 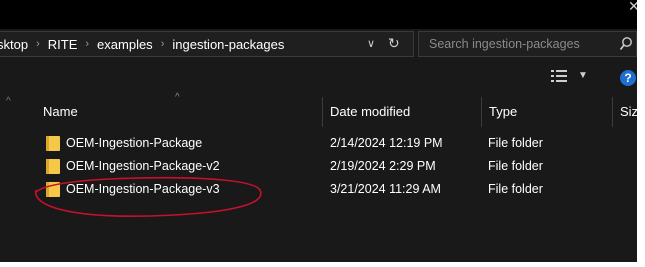 What do you see at coordinates (177, 97) in the screenshot?
I see `sort-ascending-icon: ^` at bounding box center [177, 97].